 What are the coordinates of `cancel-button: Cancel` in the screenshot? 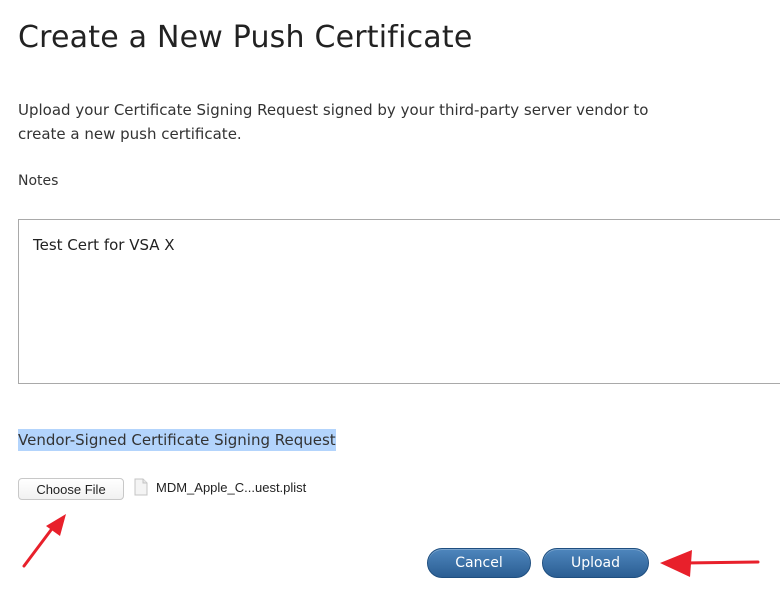 It's located at (479, 563).